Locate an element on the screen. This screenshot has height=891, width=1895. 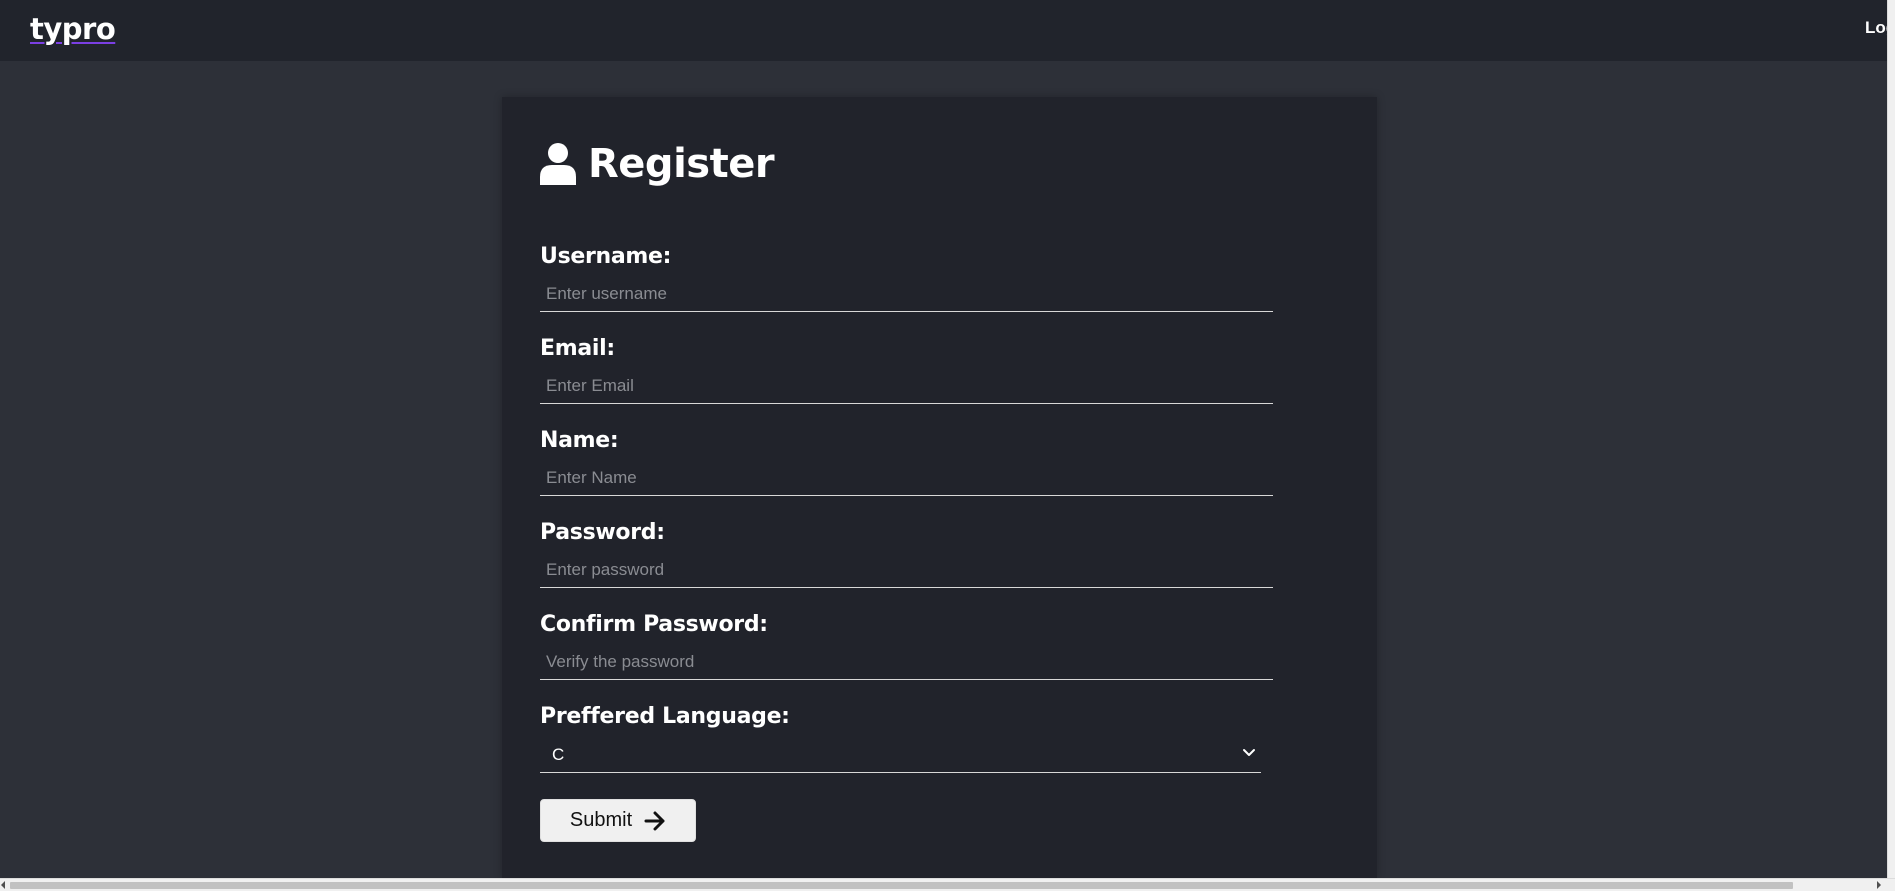
horizontal-scrollbar is located at coordinates (947, 884).